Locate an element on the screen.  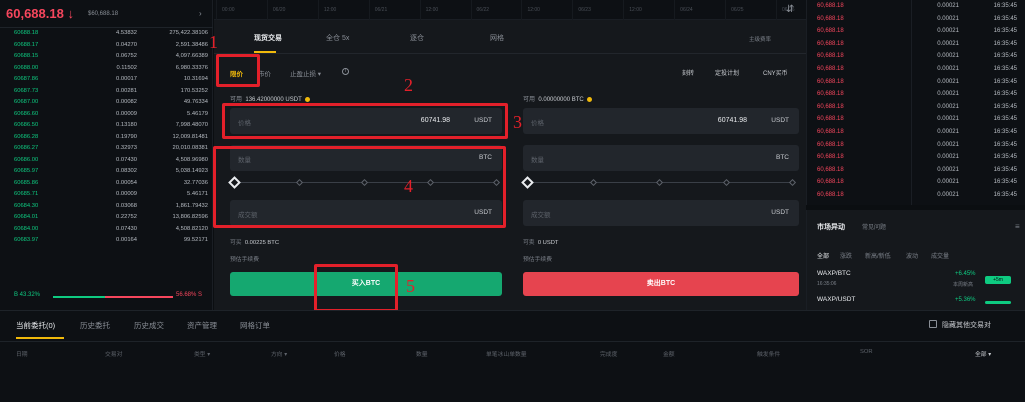
tab-open-orders: 当前委托(0) is located at coordinates (35, 325).